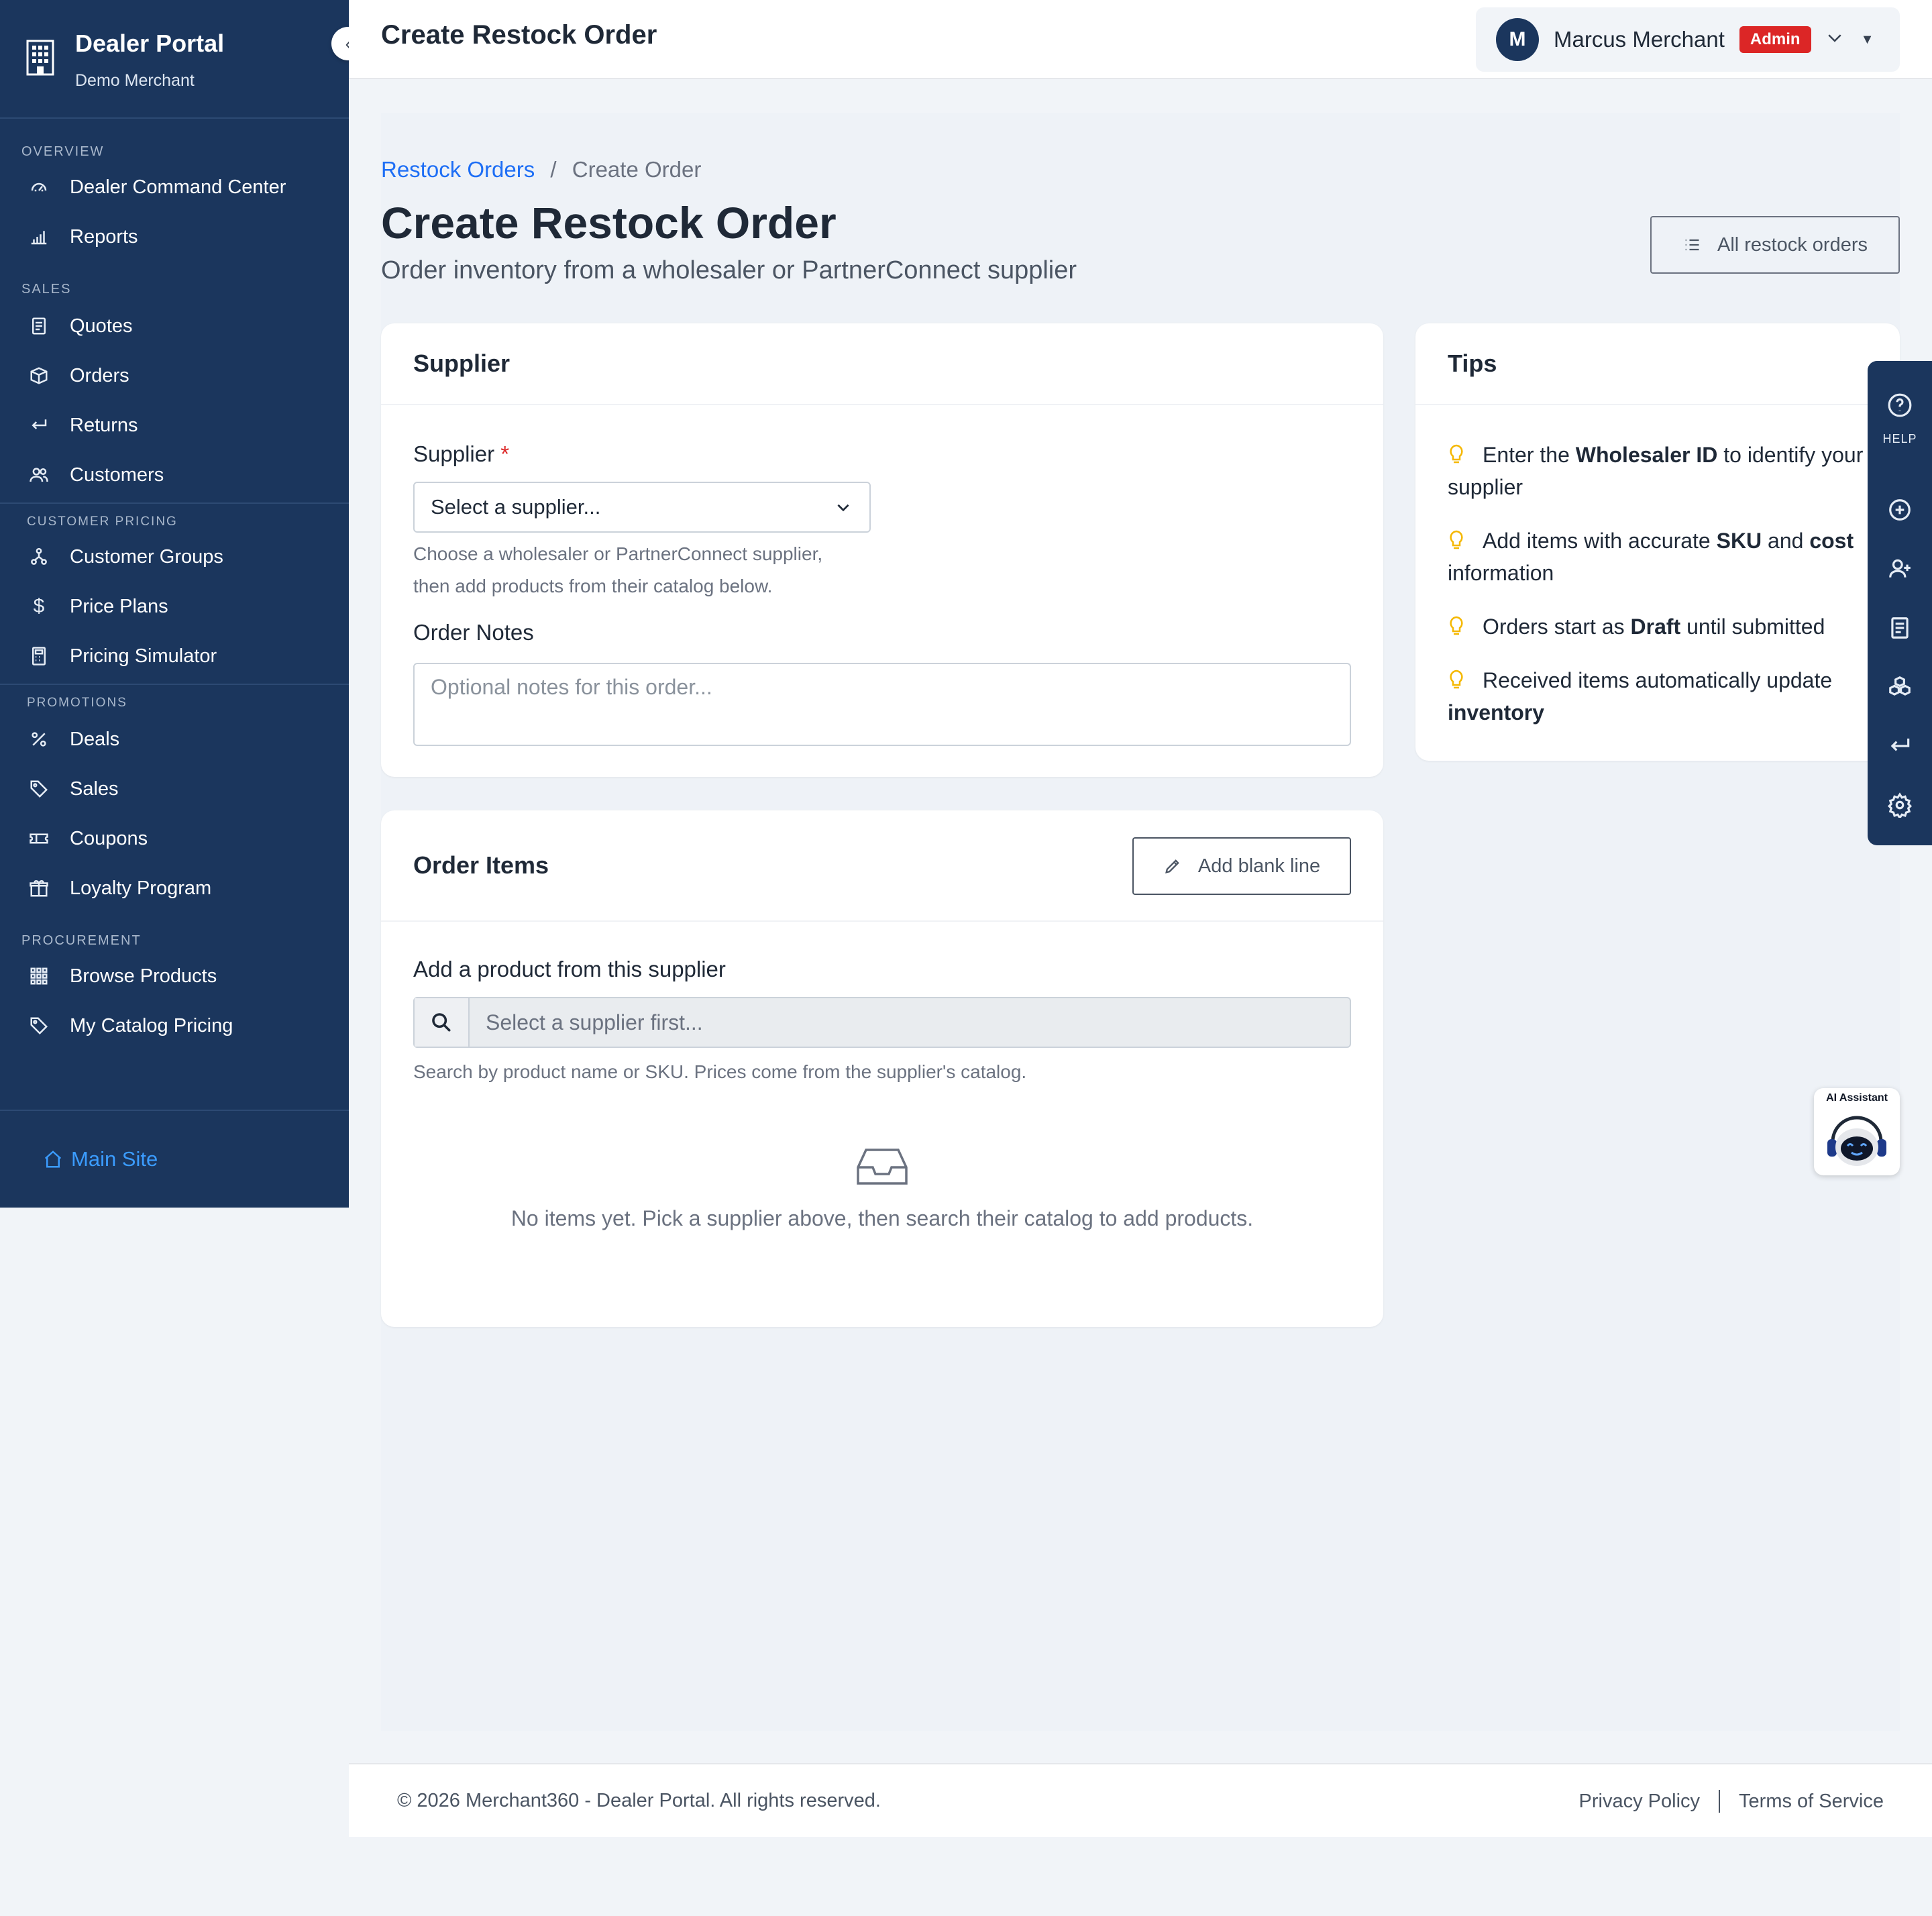  Describe the element at coordinates (174, 376) in the screenshot. I see `sidebar-item-orders: Orders` at that location.